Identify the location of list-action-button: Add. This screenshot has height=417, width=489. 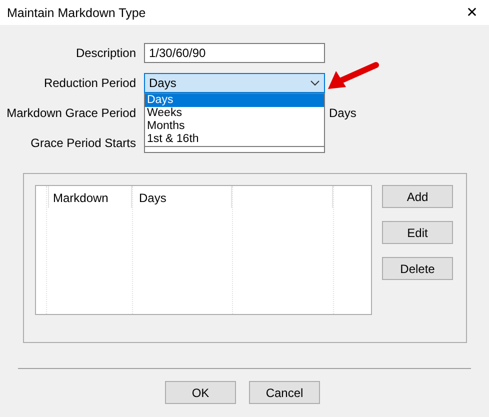
(417, 196).